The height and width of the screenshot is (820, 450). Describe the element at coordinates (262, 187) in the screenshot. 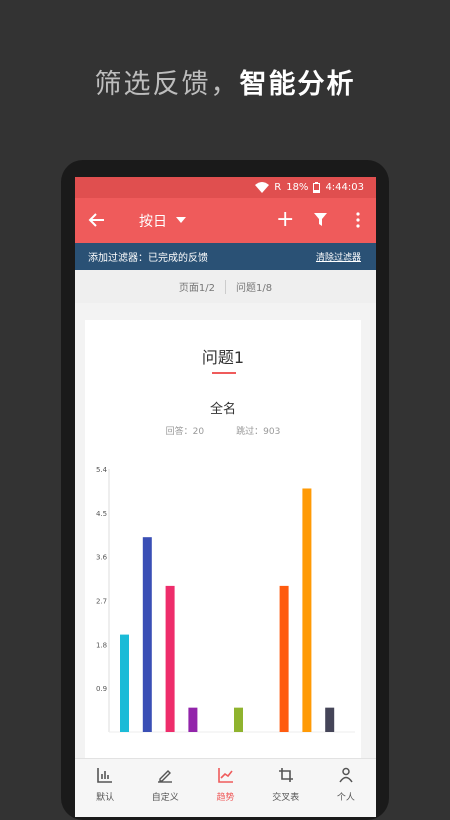

I see `wifi-icon` at that location.